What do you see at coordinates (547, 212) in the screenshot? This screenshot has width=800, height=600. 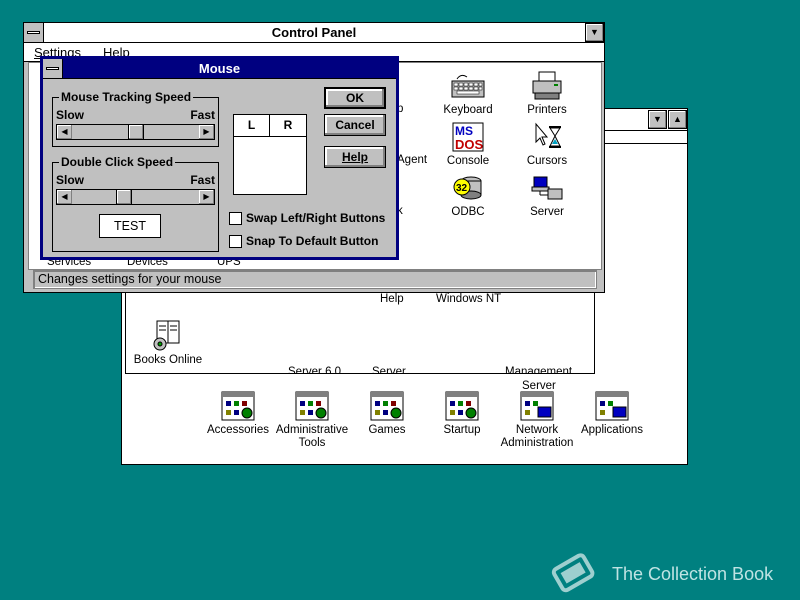 I see `icon-label: Server` at bounding box center [547, 212].